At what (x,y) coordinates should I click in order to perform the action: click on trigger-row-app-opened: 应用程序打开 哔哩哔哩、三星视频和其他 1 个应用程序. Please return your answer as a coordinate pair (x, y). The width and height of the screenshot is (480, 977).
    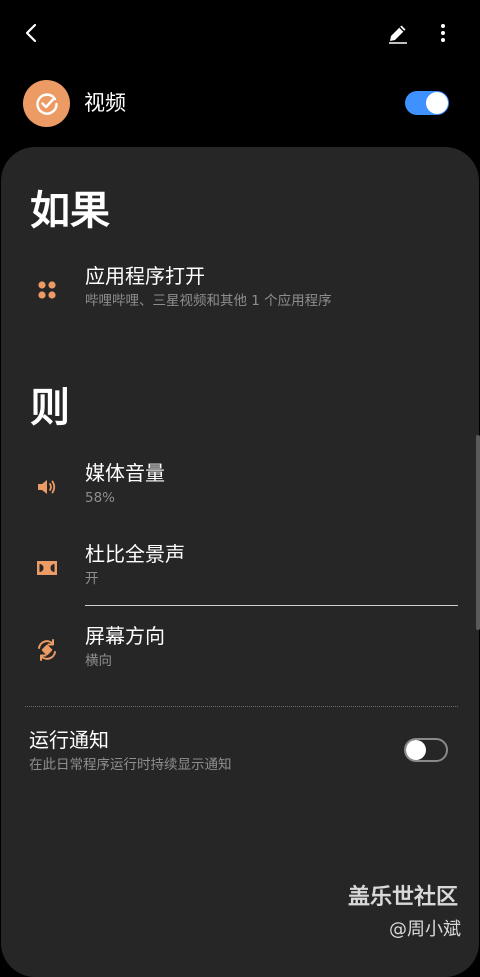
    Looking at the image, I should click on (240, 290).